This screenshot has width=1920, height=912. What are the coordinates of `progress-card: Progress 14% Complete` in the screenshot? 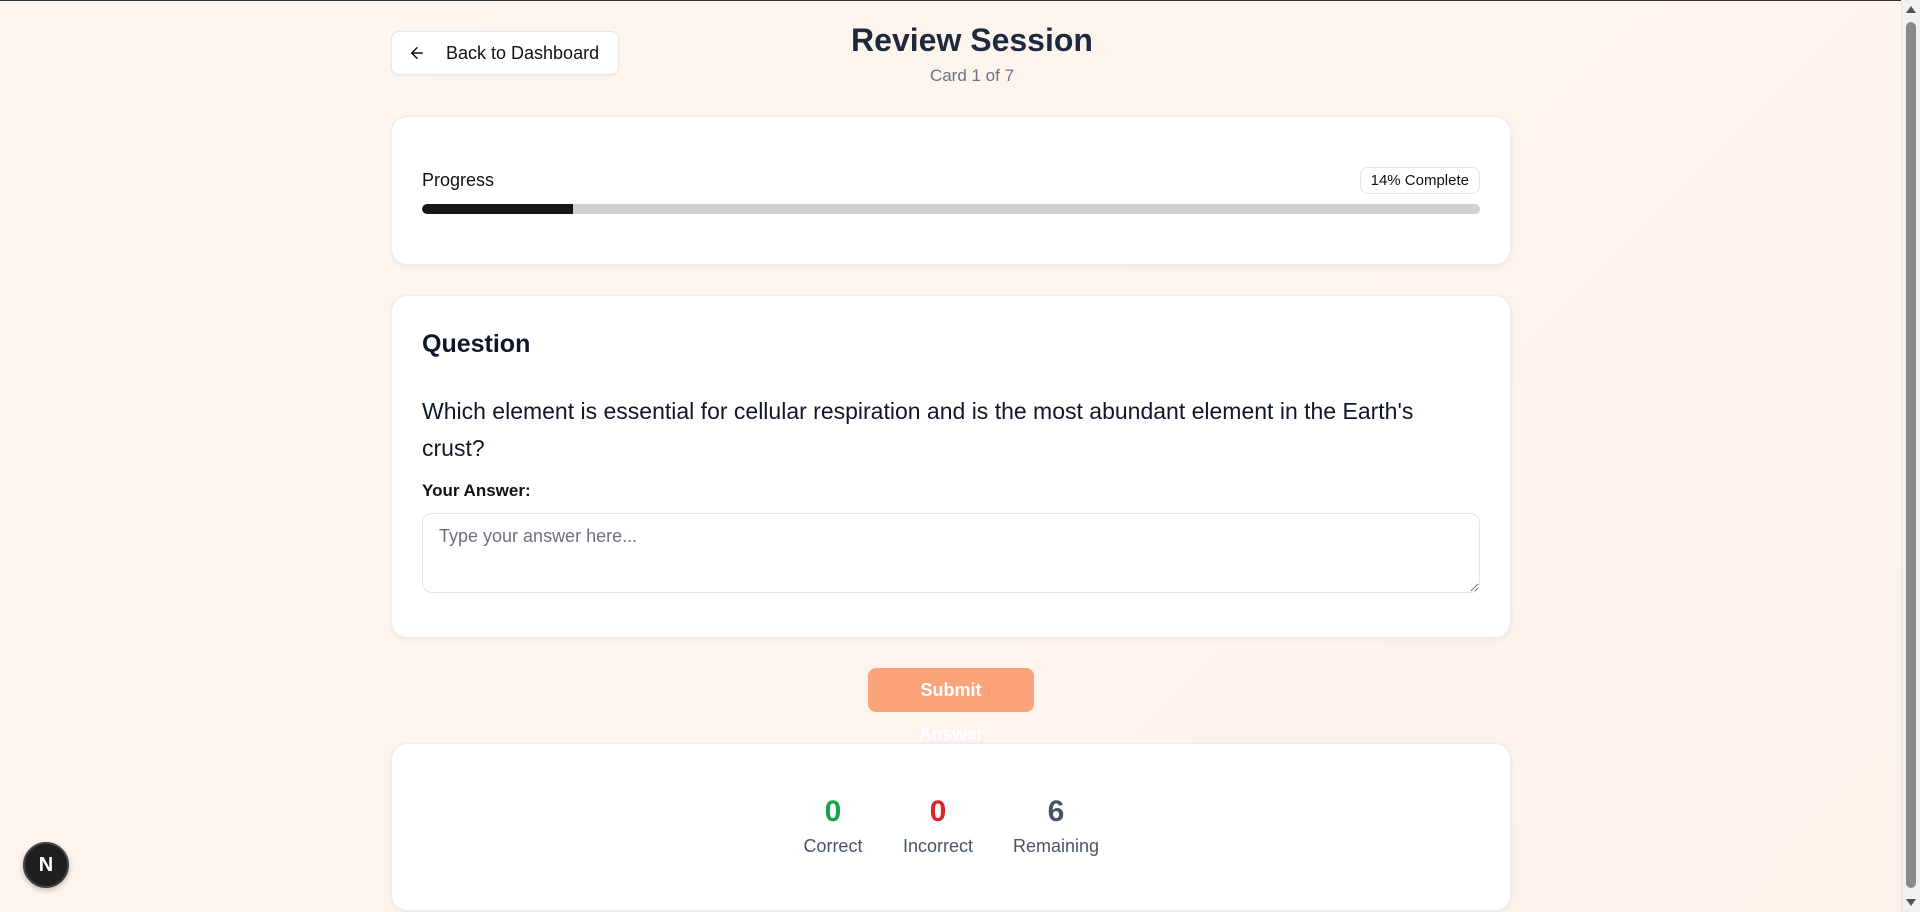 It's located at (951, 190).